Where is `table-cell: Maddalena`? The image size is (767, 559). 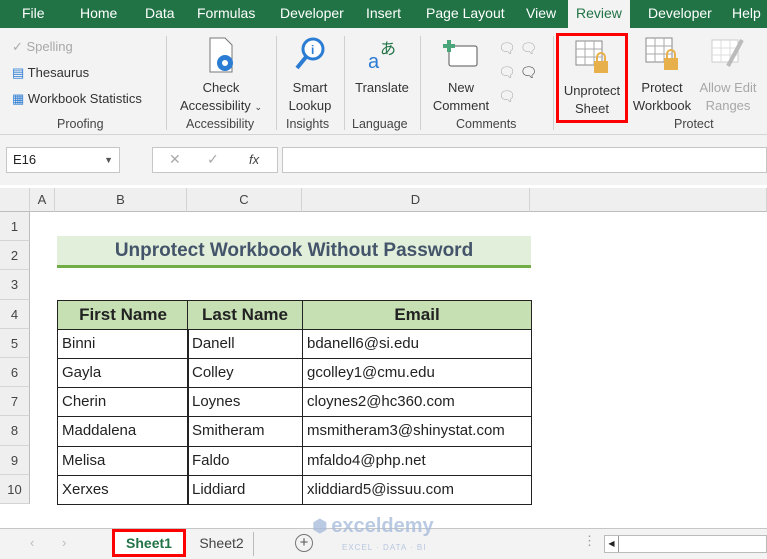 table-cell: Maddalena is located at coordinates (123, 431).